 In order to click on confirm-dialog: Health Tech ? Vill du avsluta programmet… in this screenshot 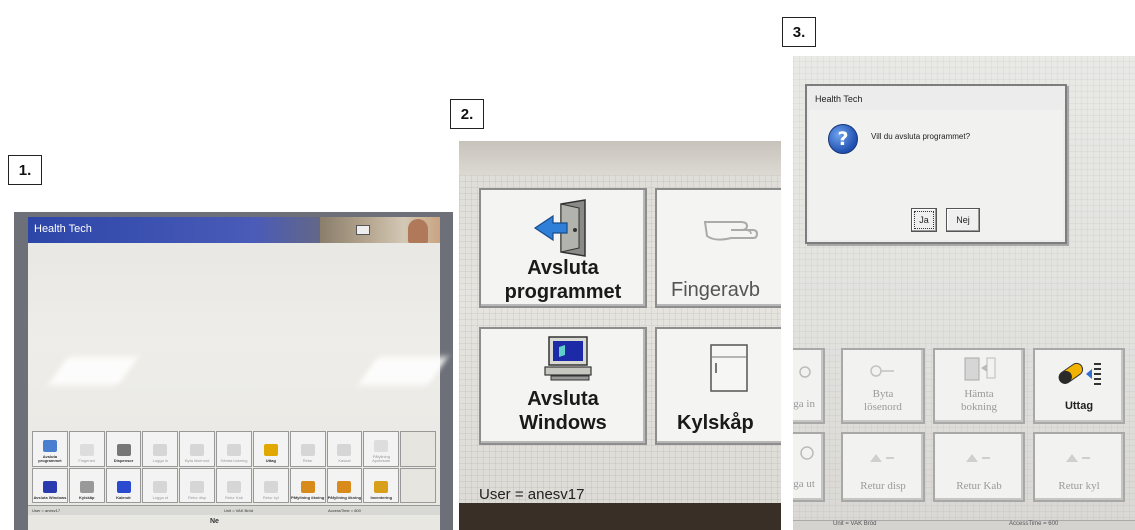, I will do `click(936, 164)`.